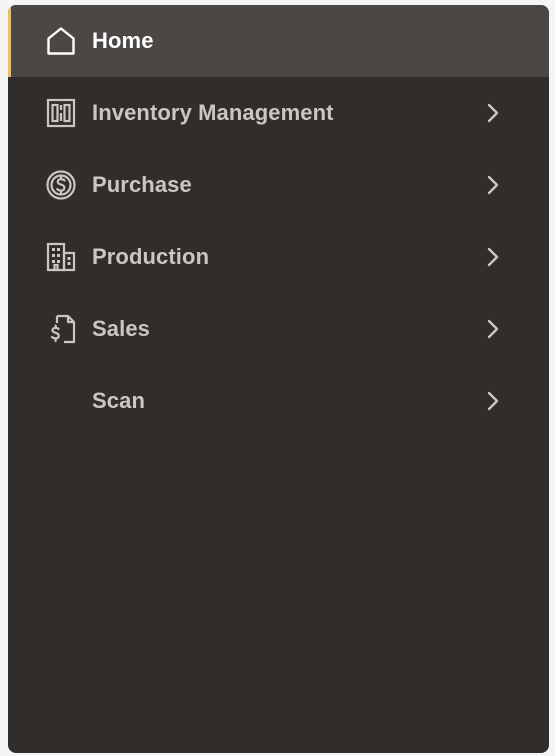 Image resolution: width=555 pixels, height=756 pixels. Describe the element at coordinates (278, 41) in the screenshot. I see `nav-item-home: Home` at that location.